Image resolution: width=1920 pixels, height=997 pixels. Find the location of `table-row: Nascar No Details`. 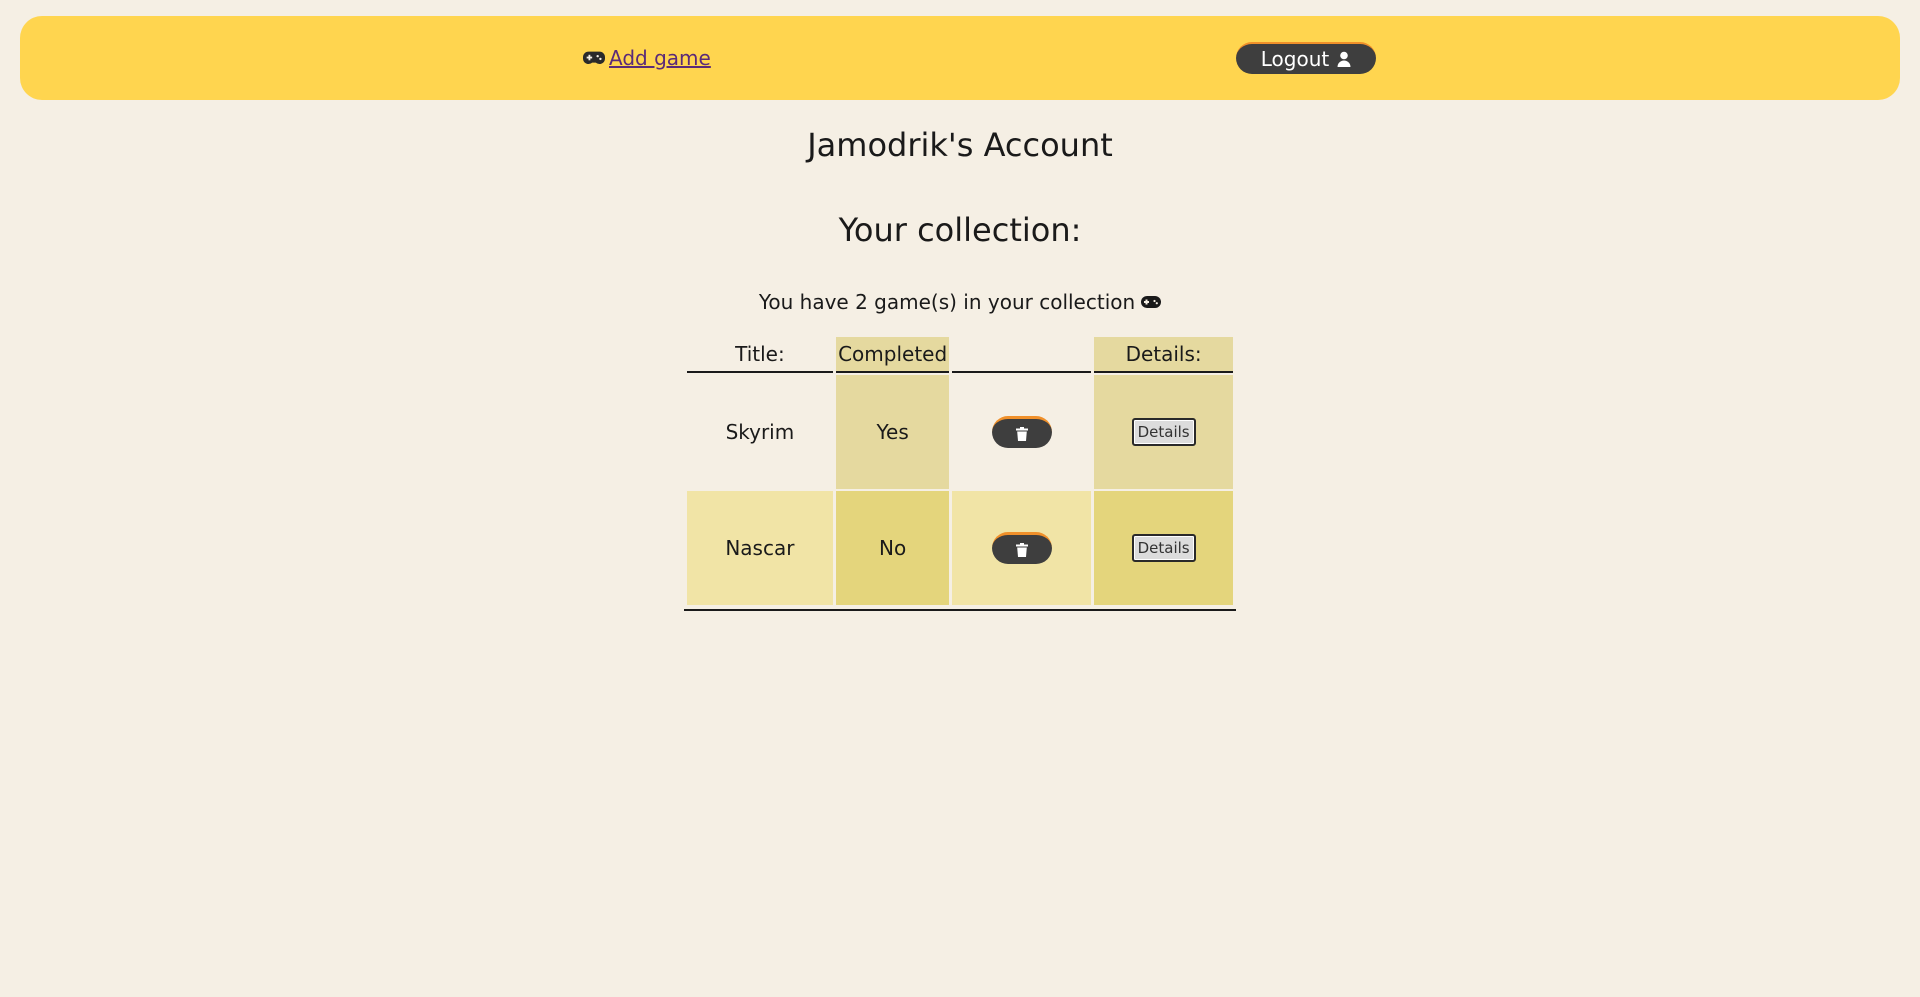

table-row: Nascar No Details is located at coordinates (960, 548).